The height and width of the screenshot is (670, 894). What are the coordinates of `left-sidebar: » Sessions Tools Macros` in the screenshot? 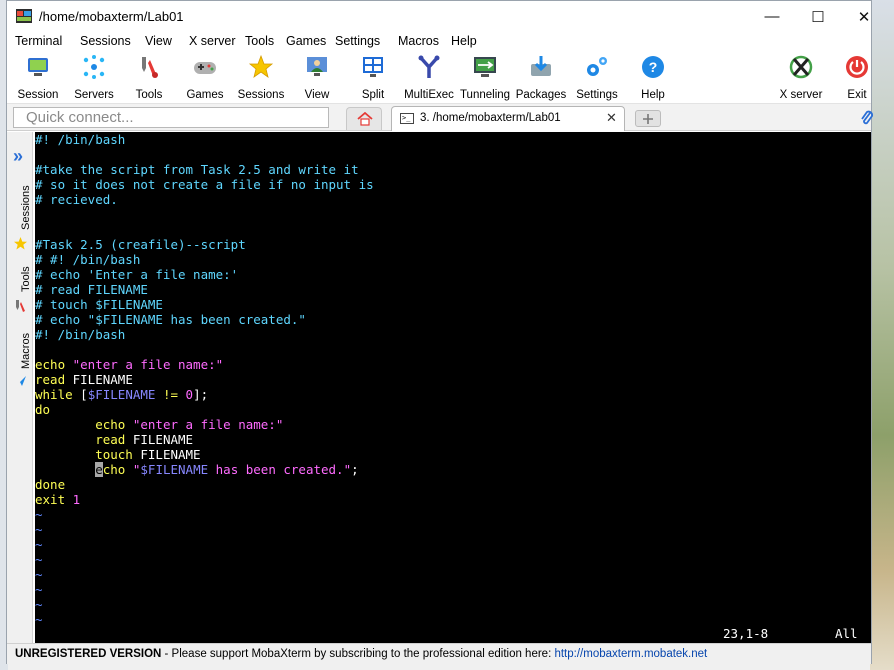 It's located at (20, 387).